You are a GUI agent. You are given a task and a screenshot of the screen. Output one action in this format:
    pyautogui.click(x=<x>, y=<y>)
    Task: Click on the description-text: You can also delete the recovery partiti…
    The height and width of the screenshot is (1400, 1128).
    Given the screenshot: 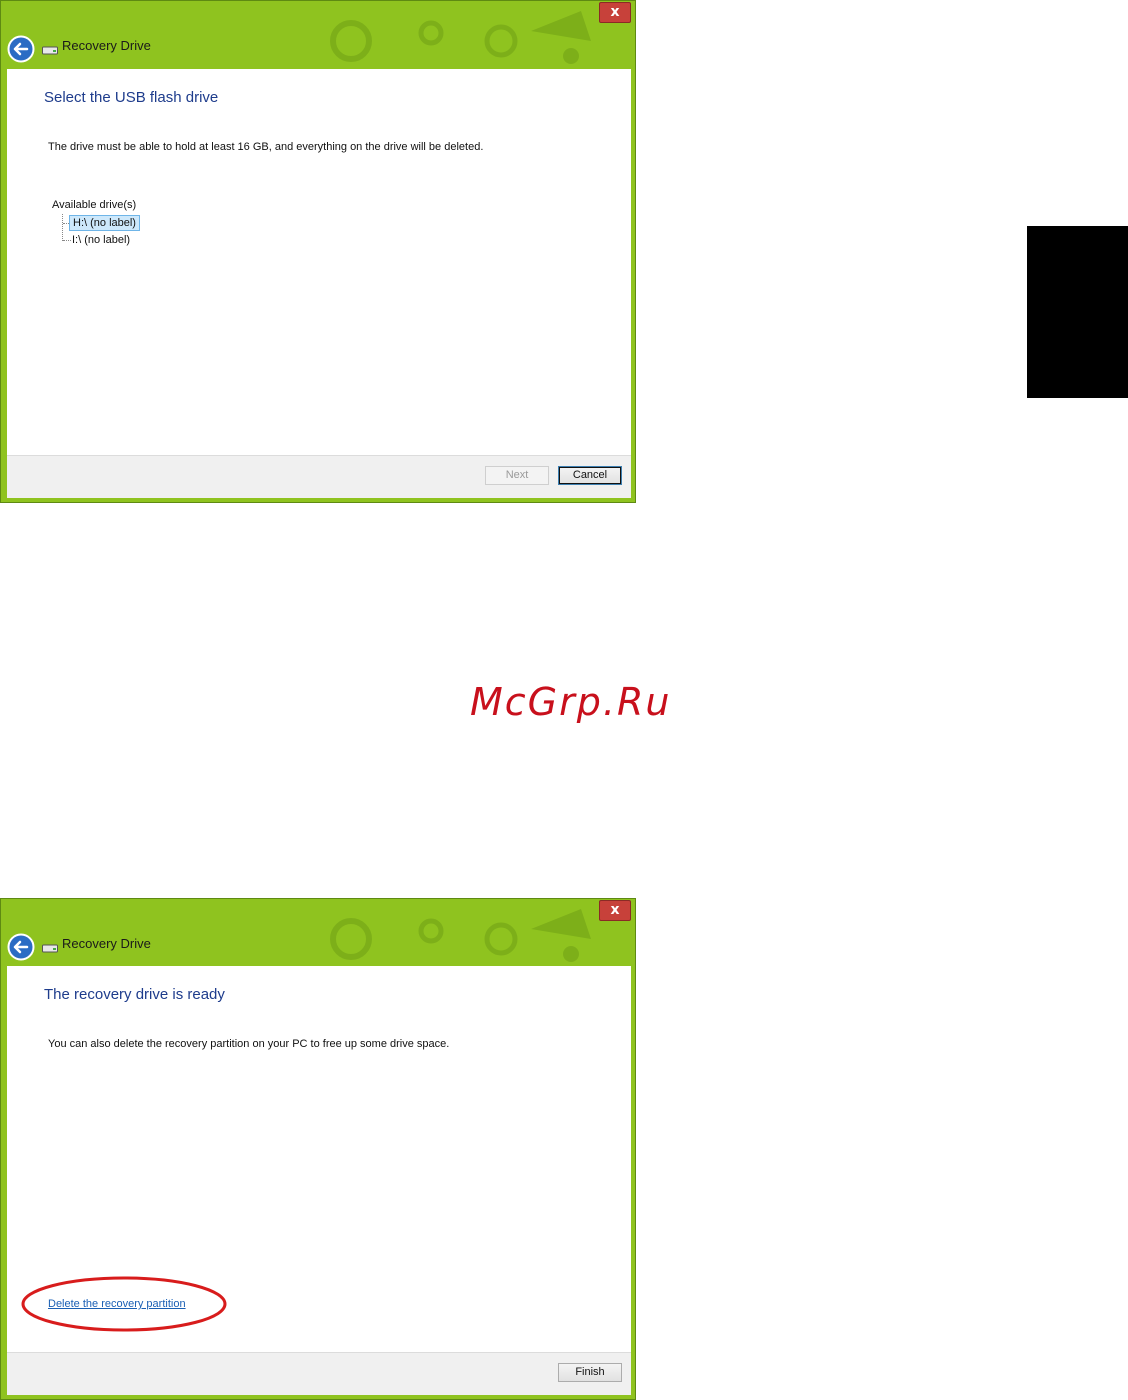 What is the action you would take?
    pyautogui.click(x=249, y=1044)
    